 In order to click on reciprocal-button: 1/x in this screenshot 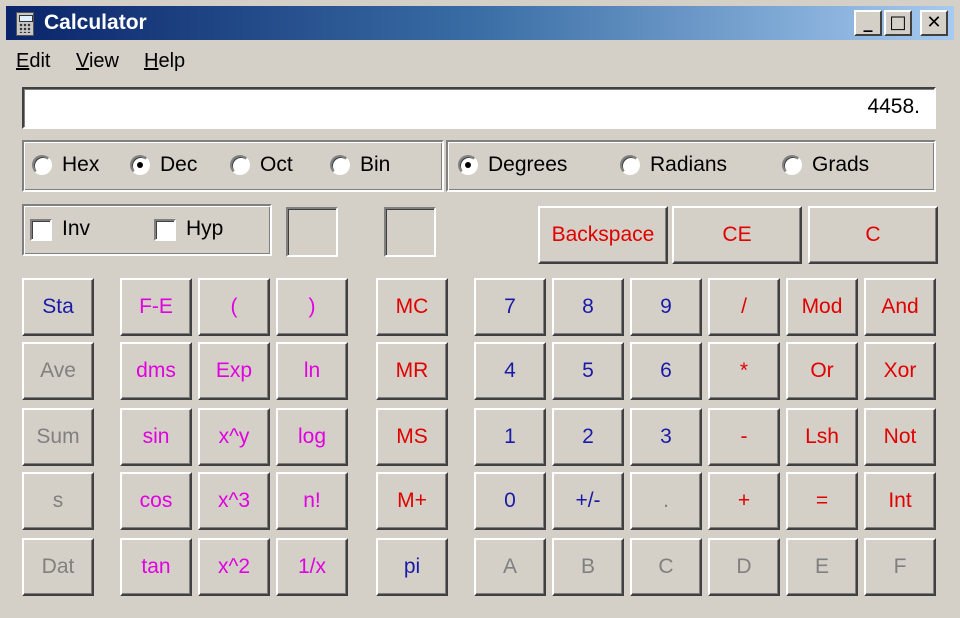, I will do `click(312, 567)`.